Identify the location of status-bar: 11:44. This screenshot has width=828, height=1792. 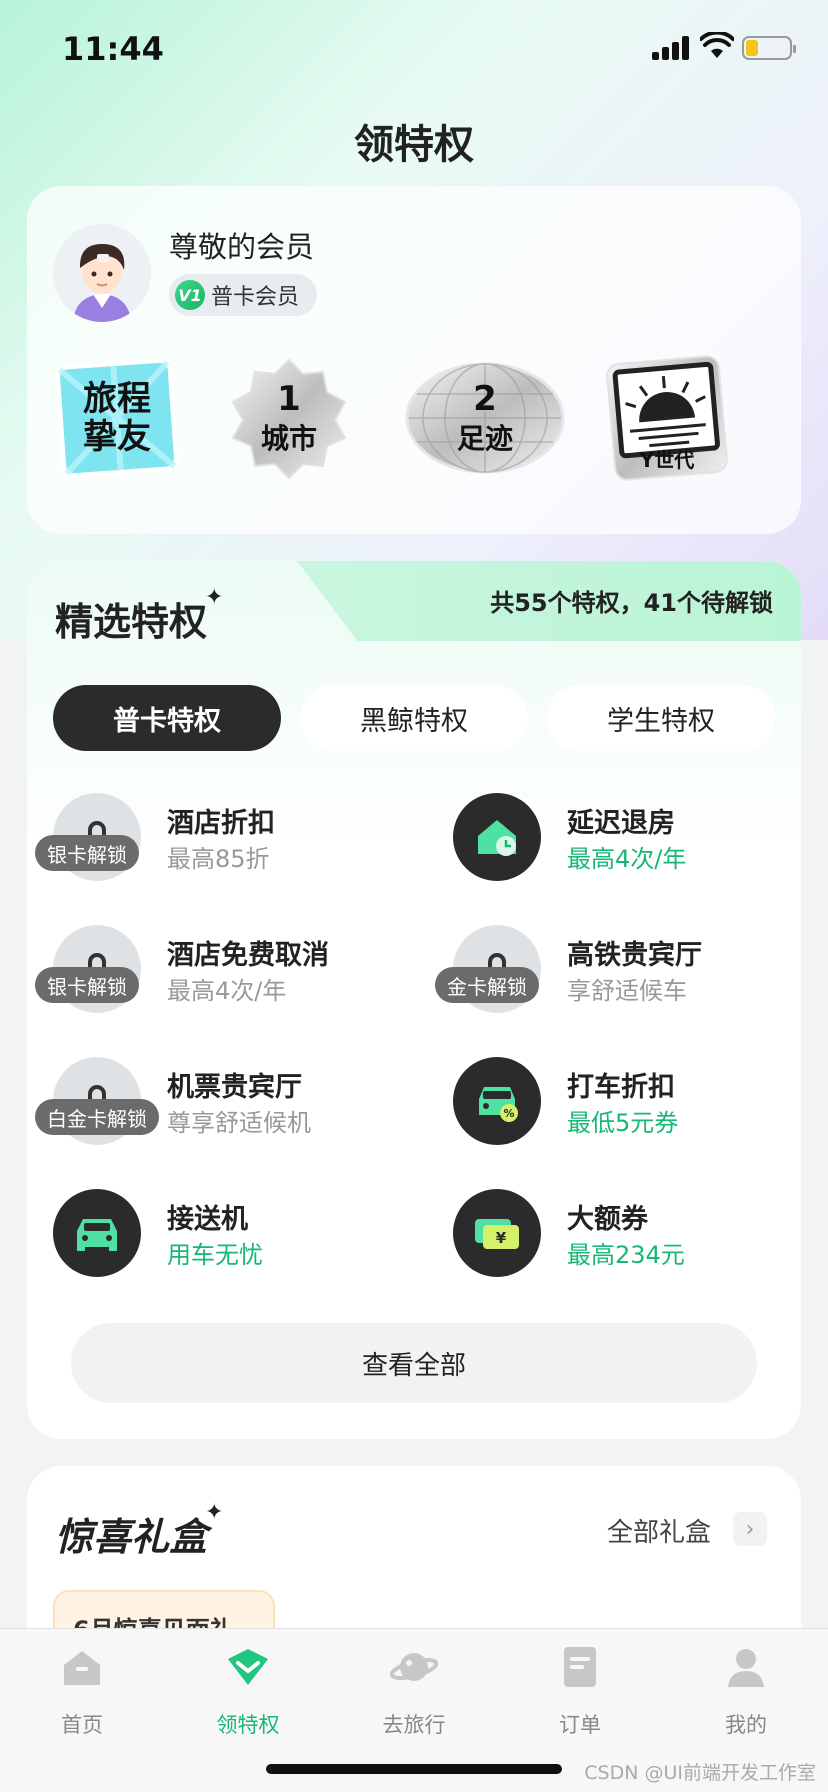
(414, 50).